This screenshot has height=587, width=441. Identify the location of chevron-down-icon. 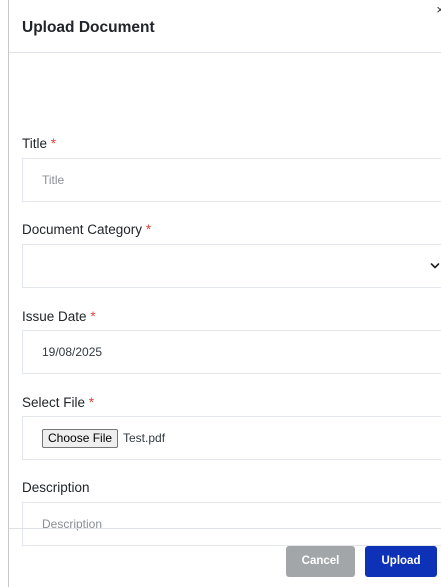
(435, 266).